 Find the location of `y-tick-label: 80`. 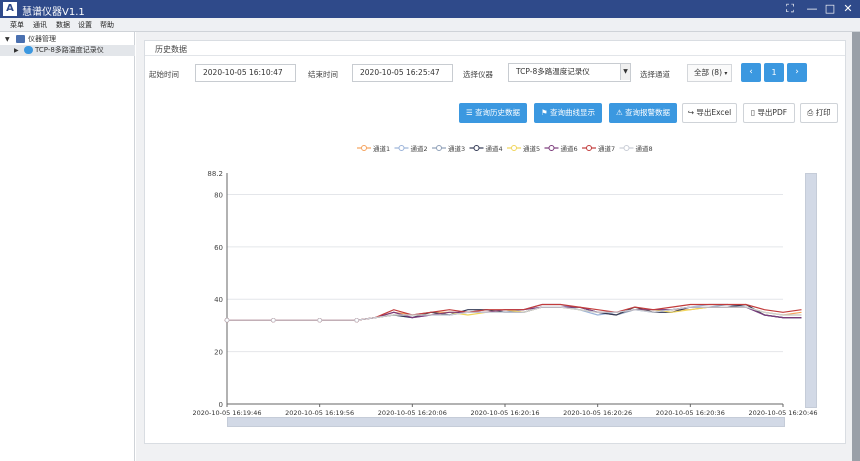

y-tick-label: 80 is located at coordinates (218, 195).